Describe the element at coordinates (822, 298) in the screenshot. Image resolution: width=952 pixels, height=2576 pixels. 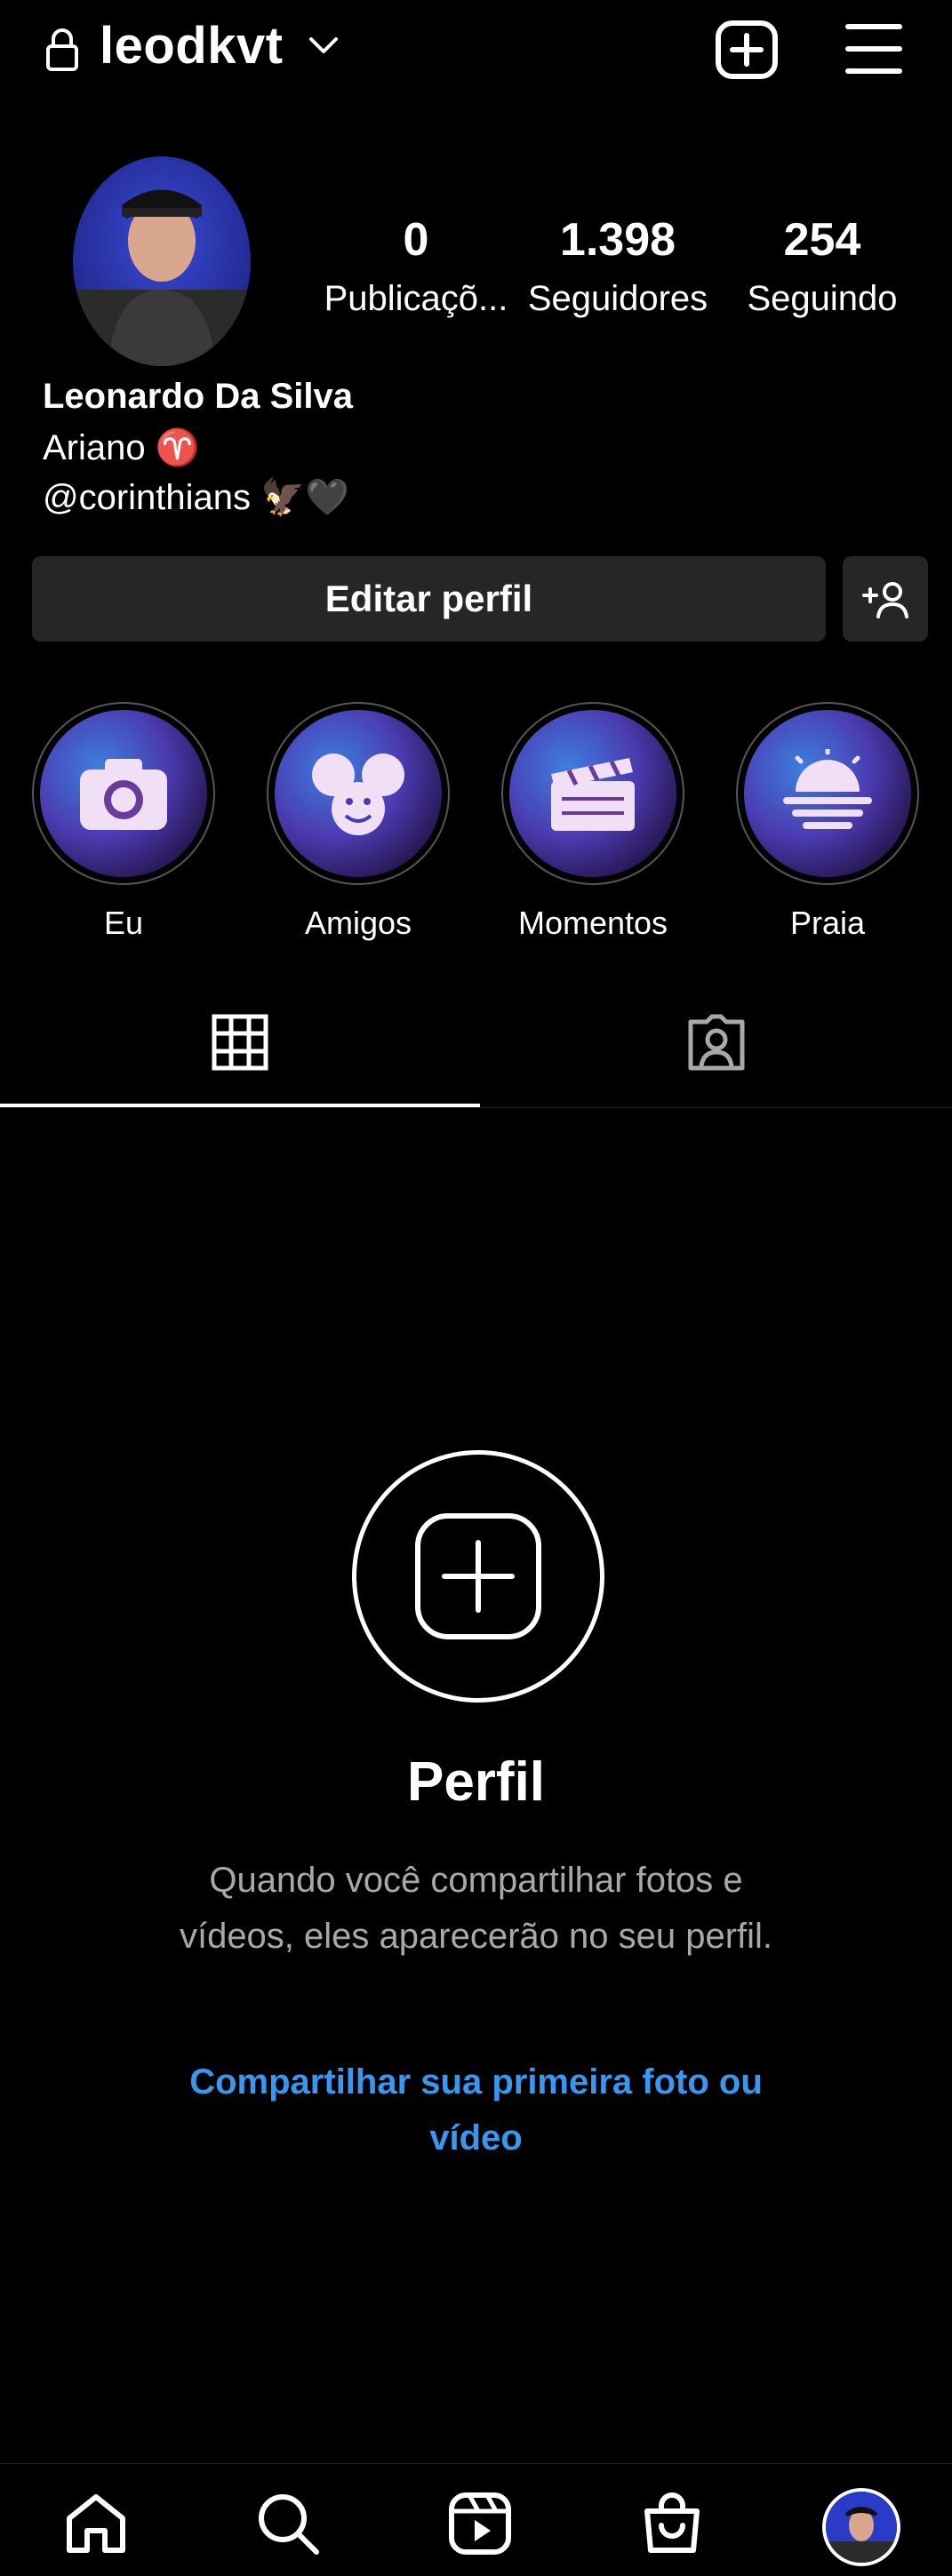
I see `following-label: Seguindo` at that location.